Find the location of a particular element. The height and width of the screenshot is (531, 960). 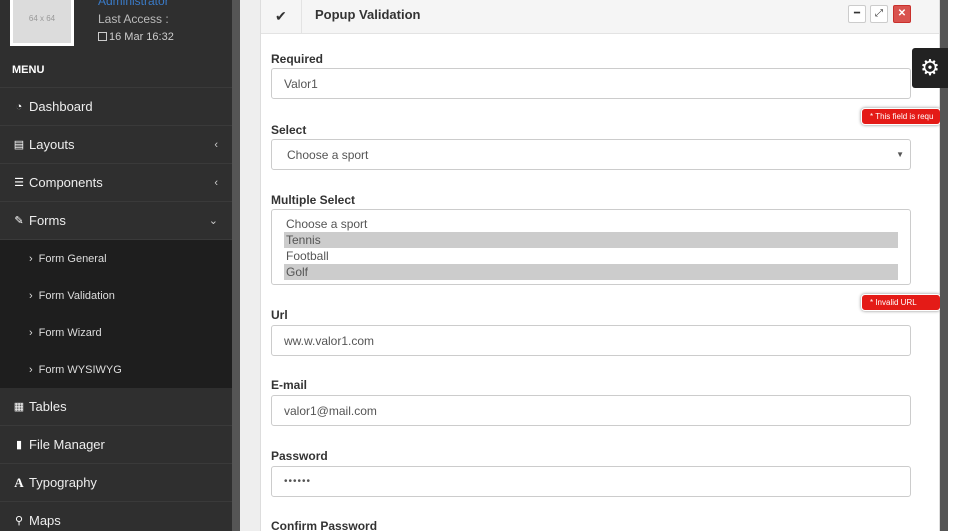

multiple-select: Choose a sport Tennis Football Golf is located at coordinates (591, 247).